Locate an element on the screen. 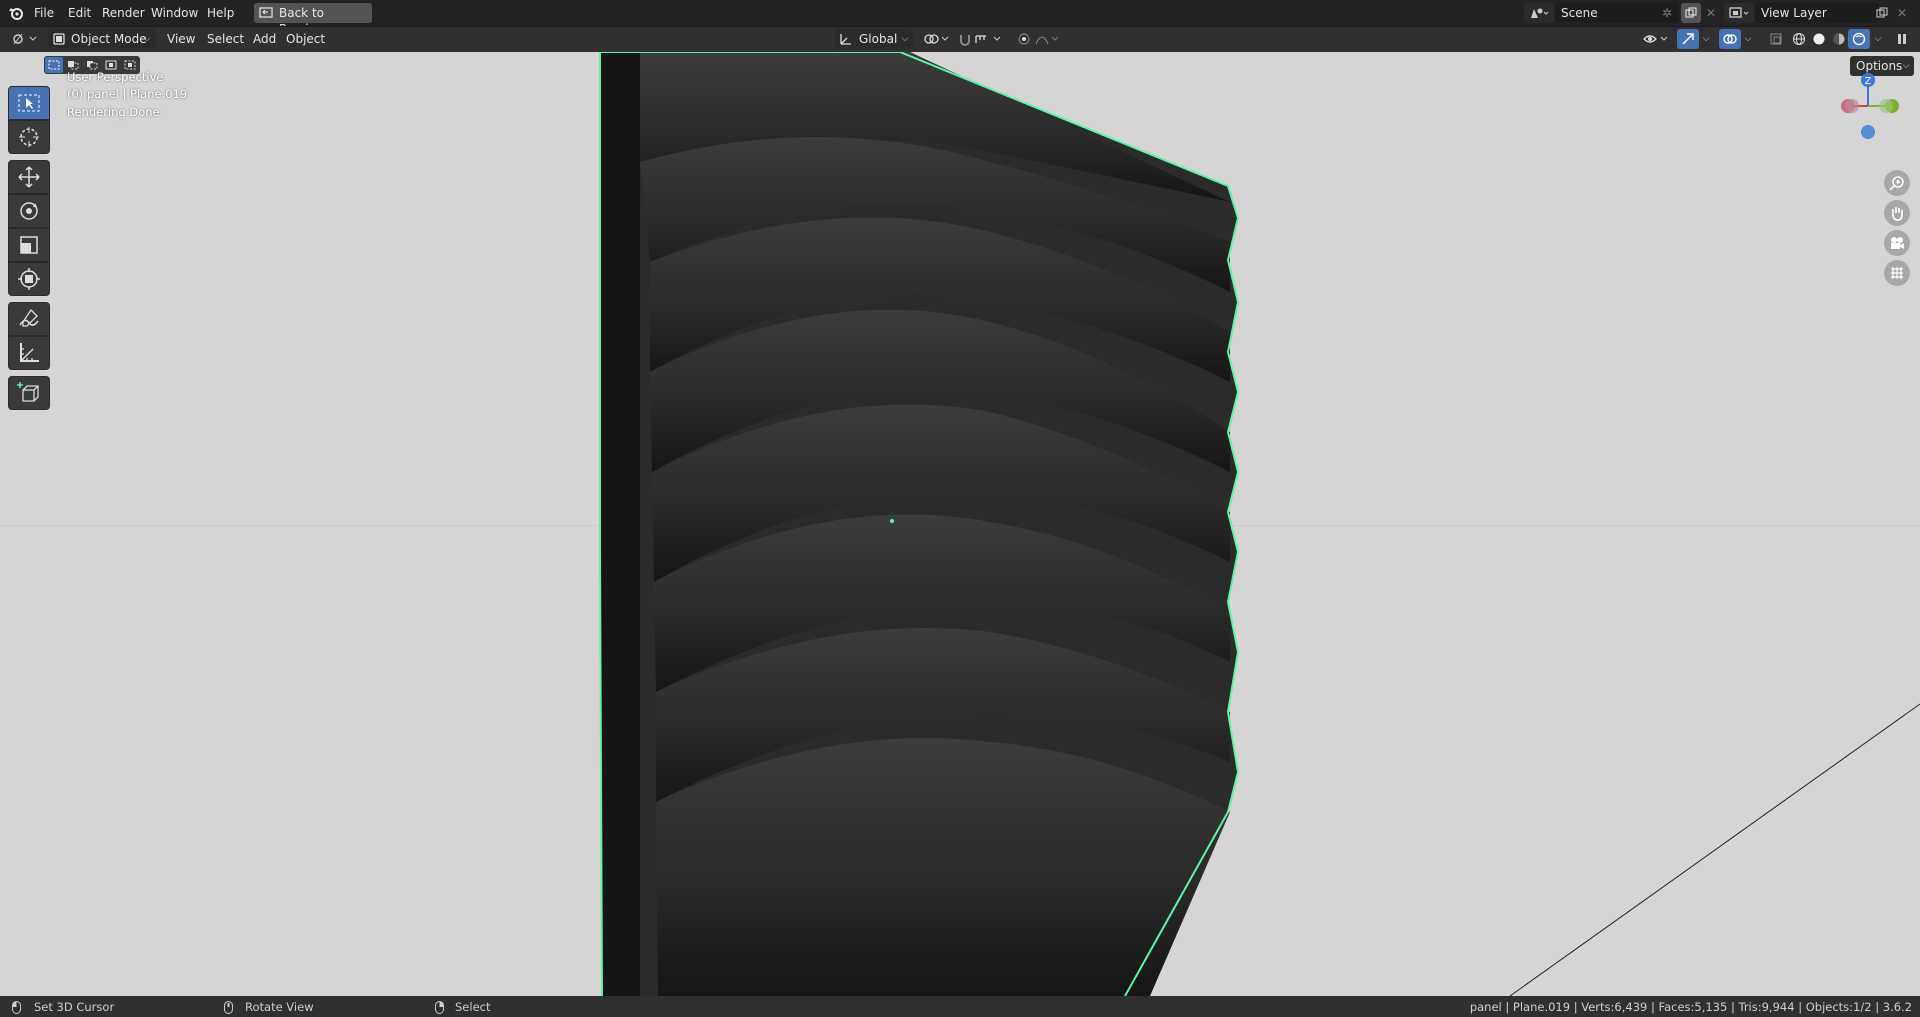 This screenshot has width=1920, height=1017. wireframe-shading-icon is located at coordinates (1799, 39).